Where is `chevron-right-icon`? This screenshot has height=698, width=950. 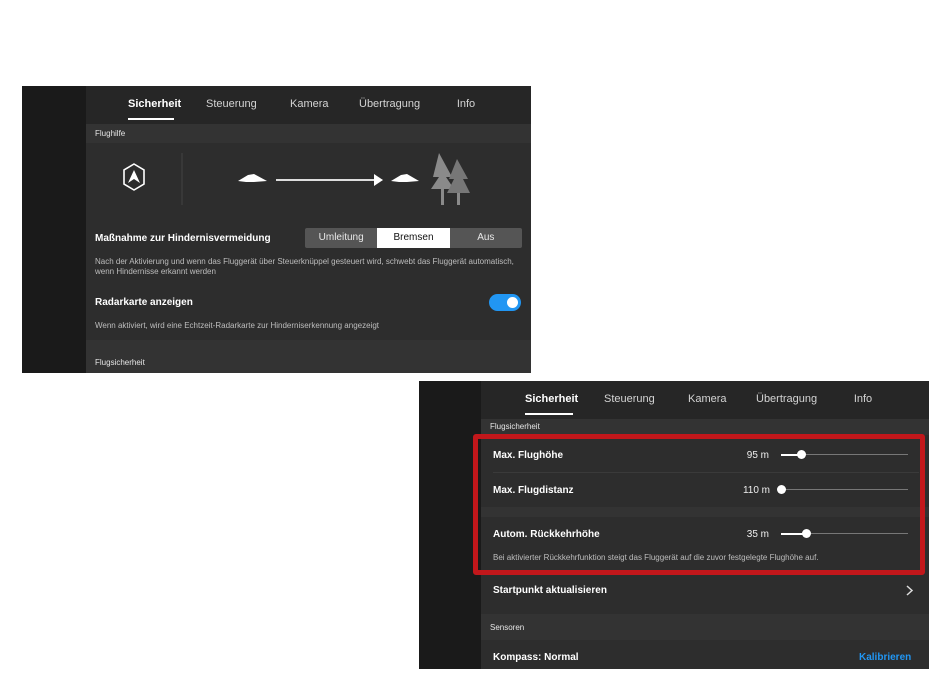 chevron-right-icon is located at coordinates (910, 590).